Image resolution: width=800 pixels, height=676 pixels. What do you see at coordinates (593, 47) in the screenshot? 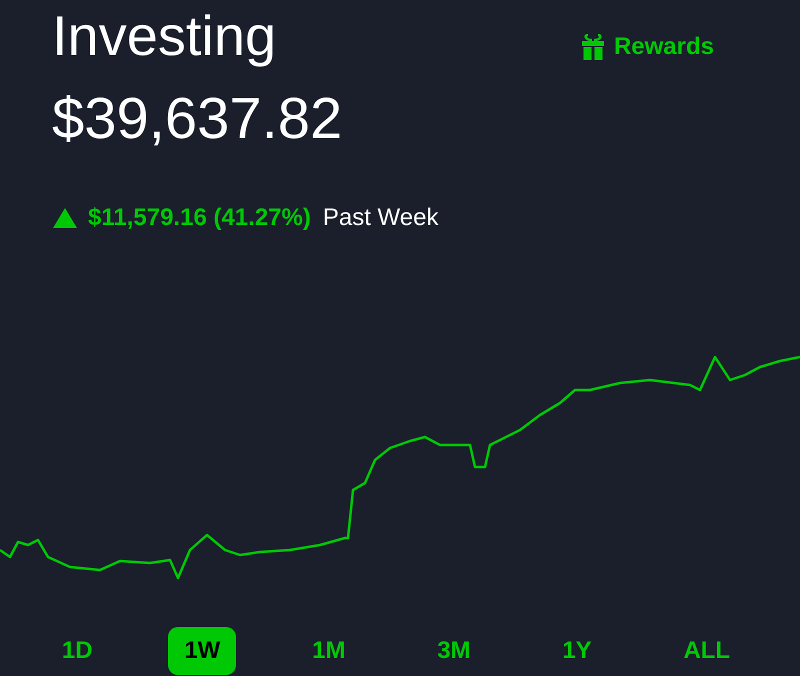
I see `gift-icon` at bounding box center [593, 47].